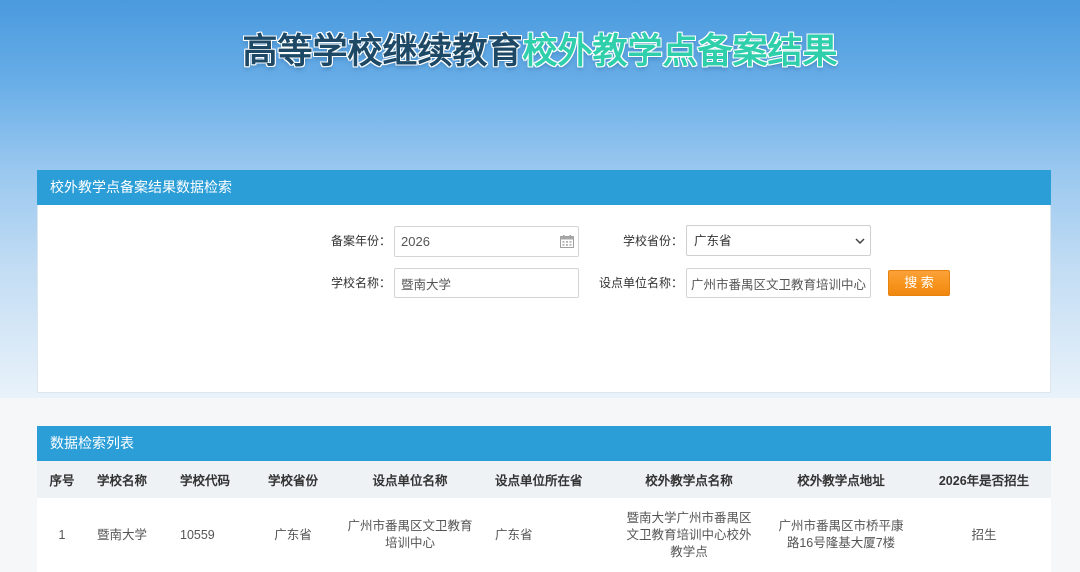  What do you see at coordinates (984, 479) in the screenshot?
I see `column-header-enrollment: 2026年是否招生` at bounding box center [984, 479].